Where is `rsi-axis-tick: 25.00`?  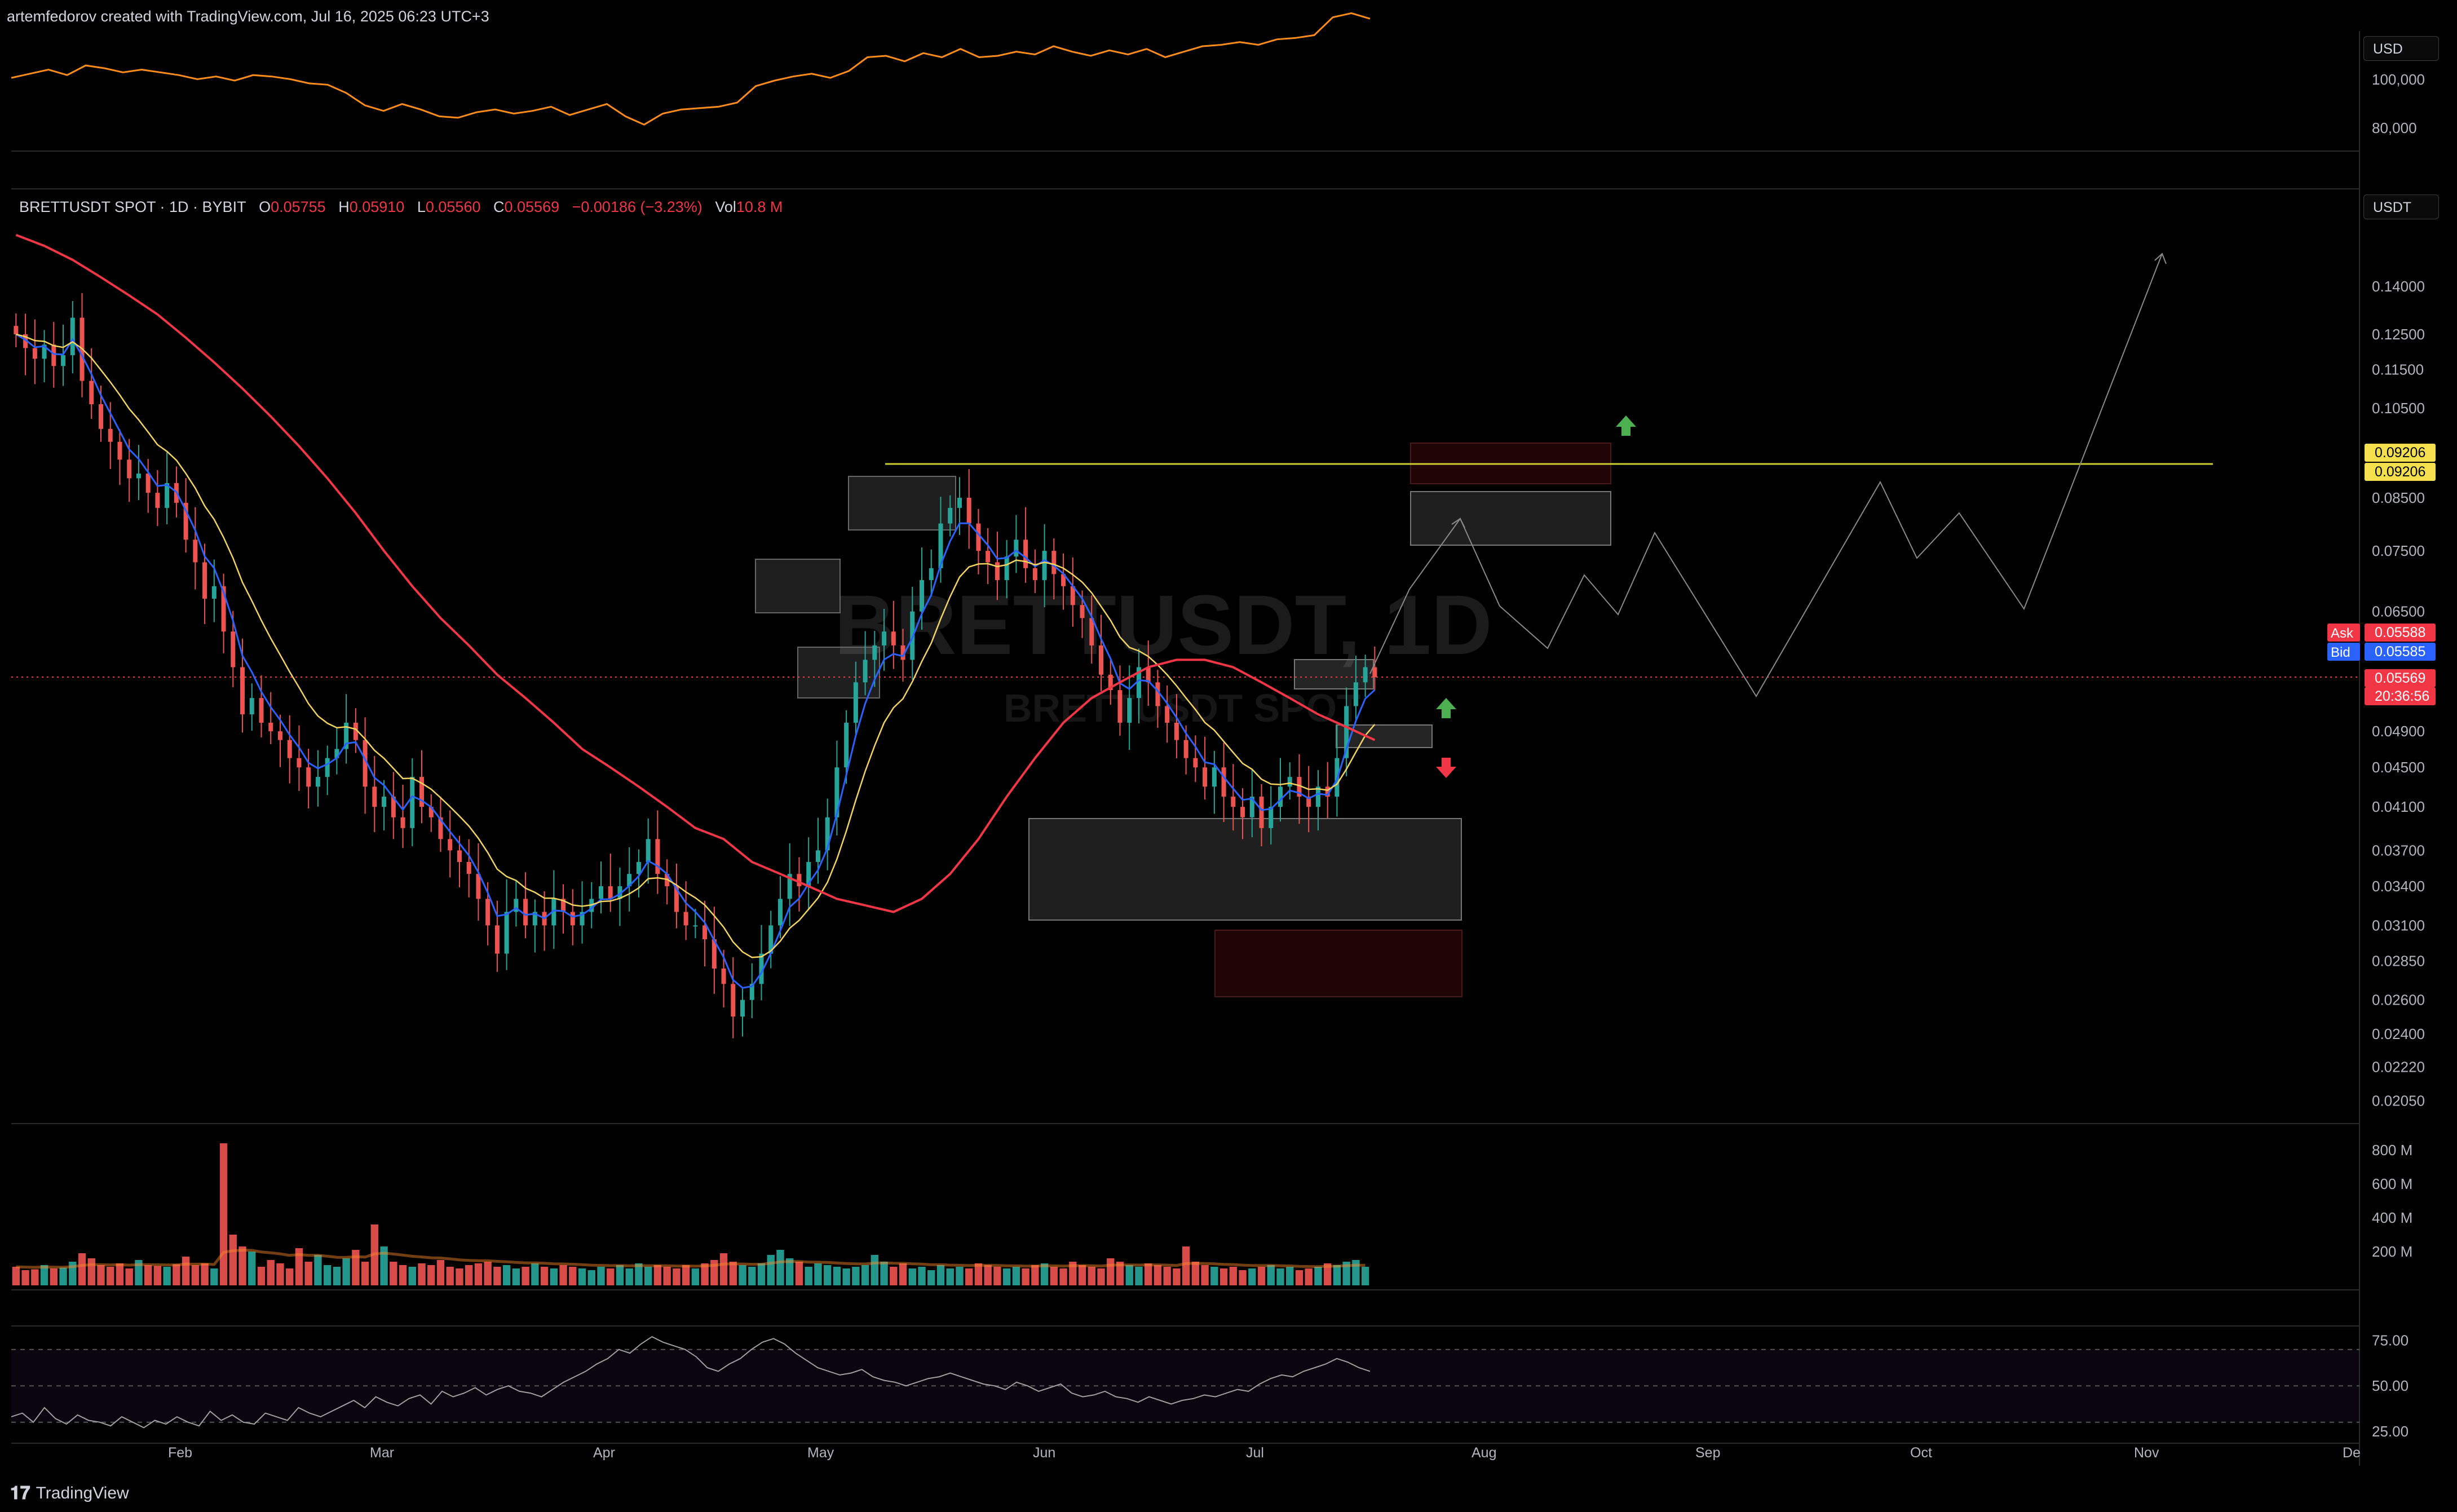 rsi-axis-tick: 25.00 is located at coordinates (2391, 1431).